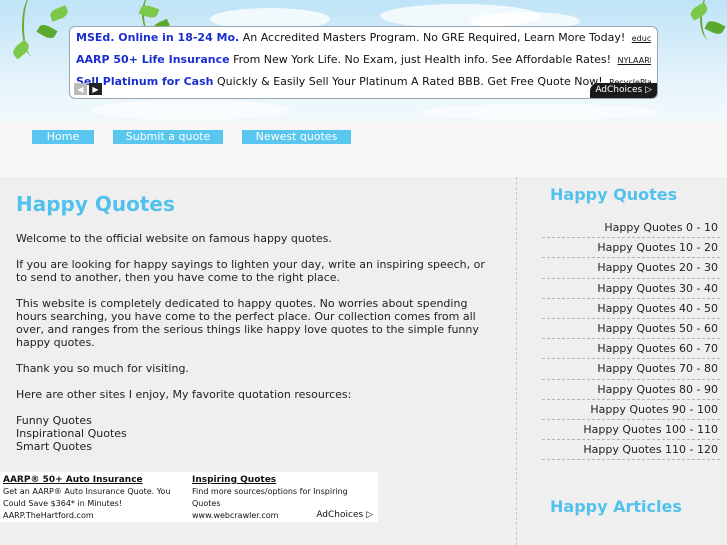  I want to click on link-smart-quotes: Smart Quotes, so click(256, 446).